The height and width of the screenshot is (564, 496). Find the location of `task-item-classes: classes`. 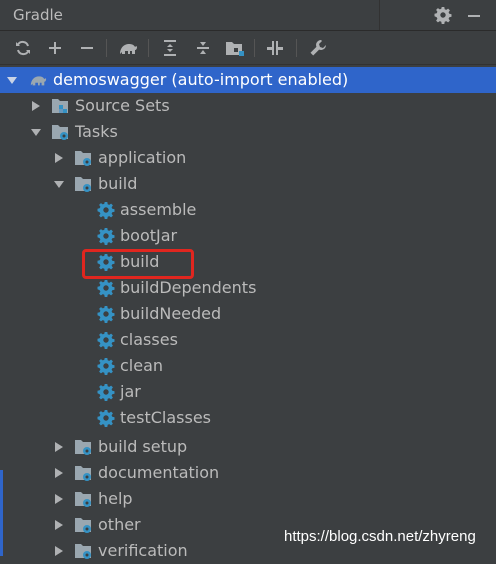

task-item-classes: classes is located at coordinates (248, 340).